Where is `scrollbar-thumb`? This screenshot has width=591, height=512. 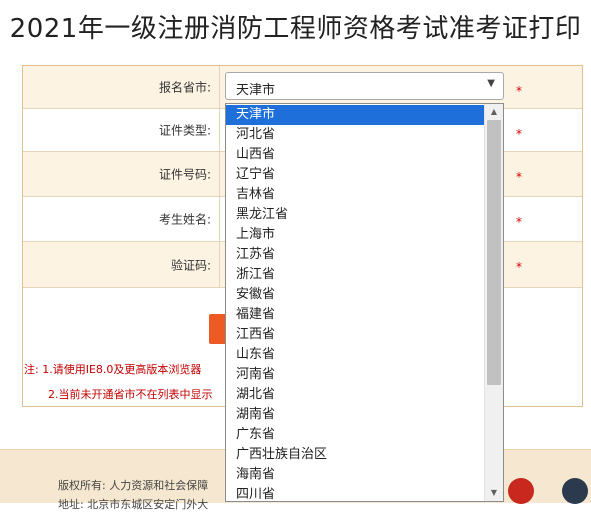 scrollbar-thumb is located at coordinates (494, 252).